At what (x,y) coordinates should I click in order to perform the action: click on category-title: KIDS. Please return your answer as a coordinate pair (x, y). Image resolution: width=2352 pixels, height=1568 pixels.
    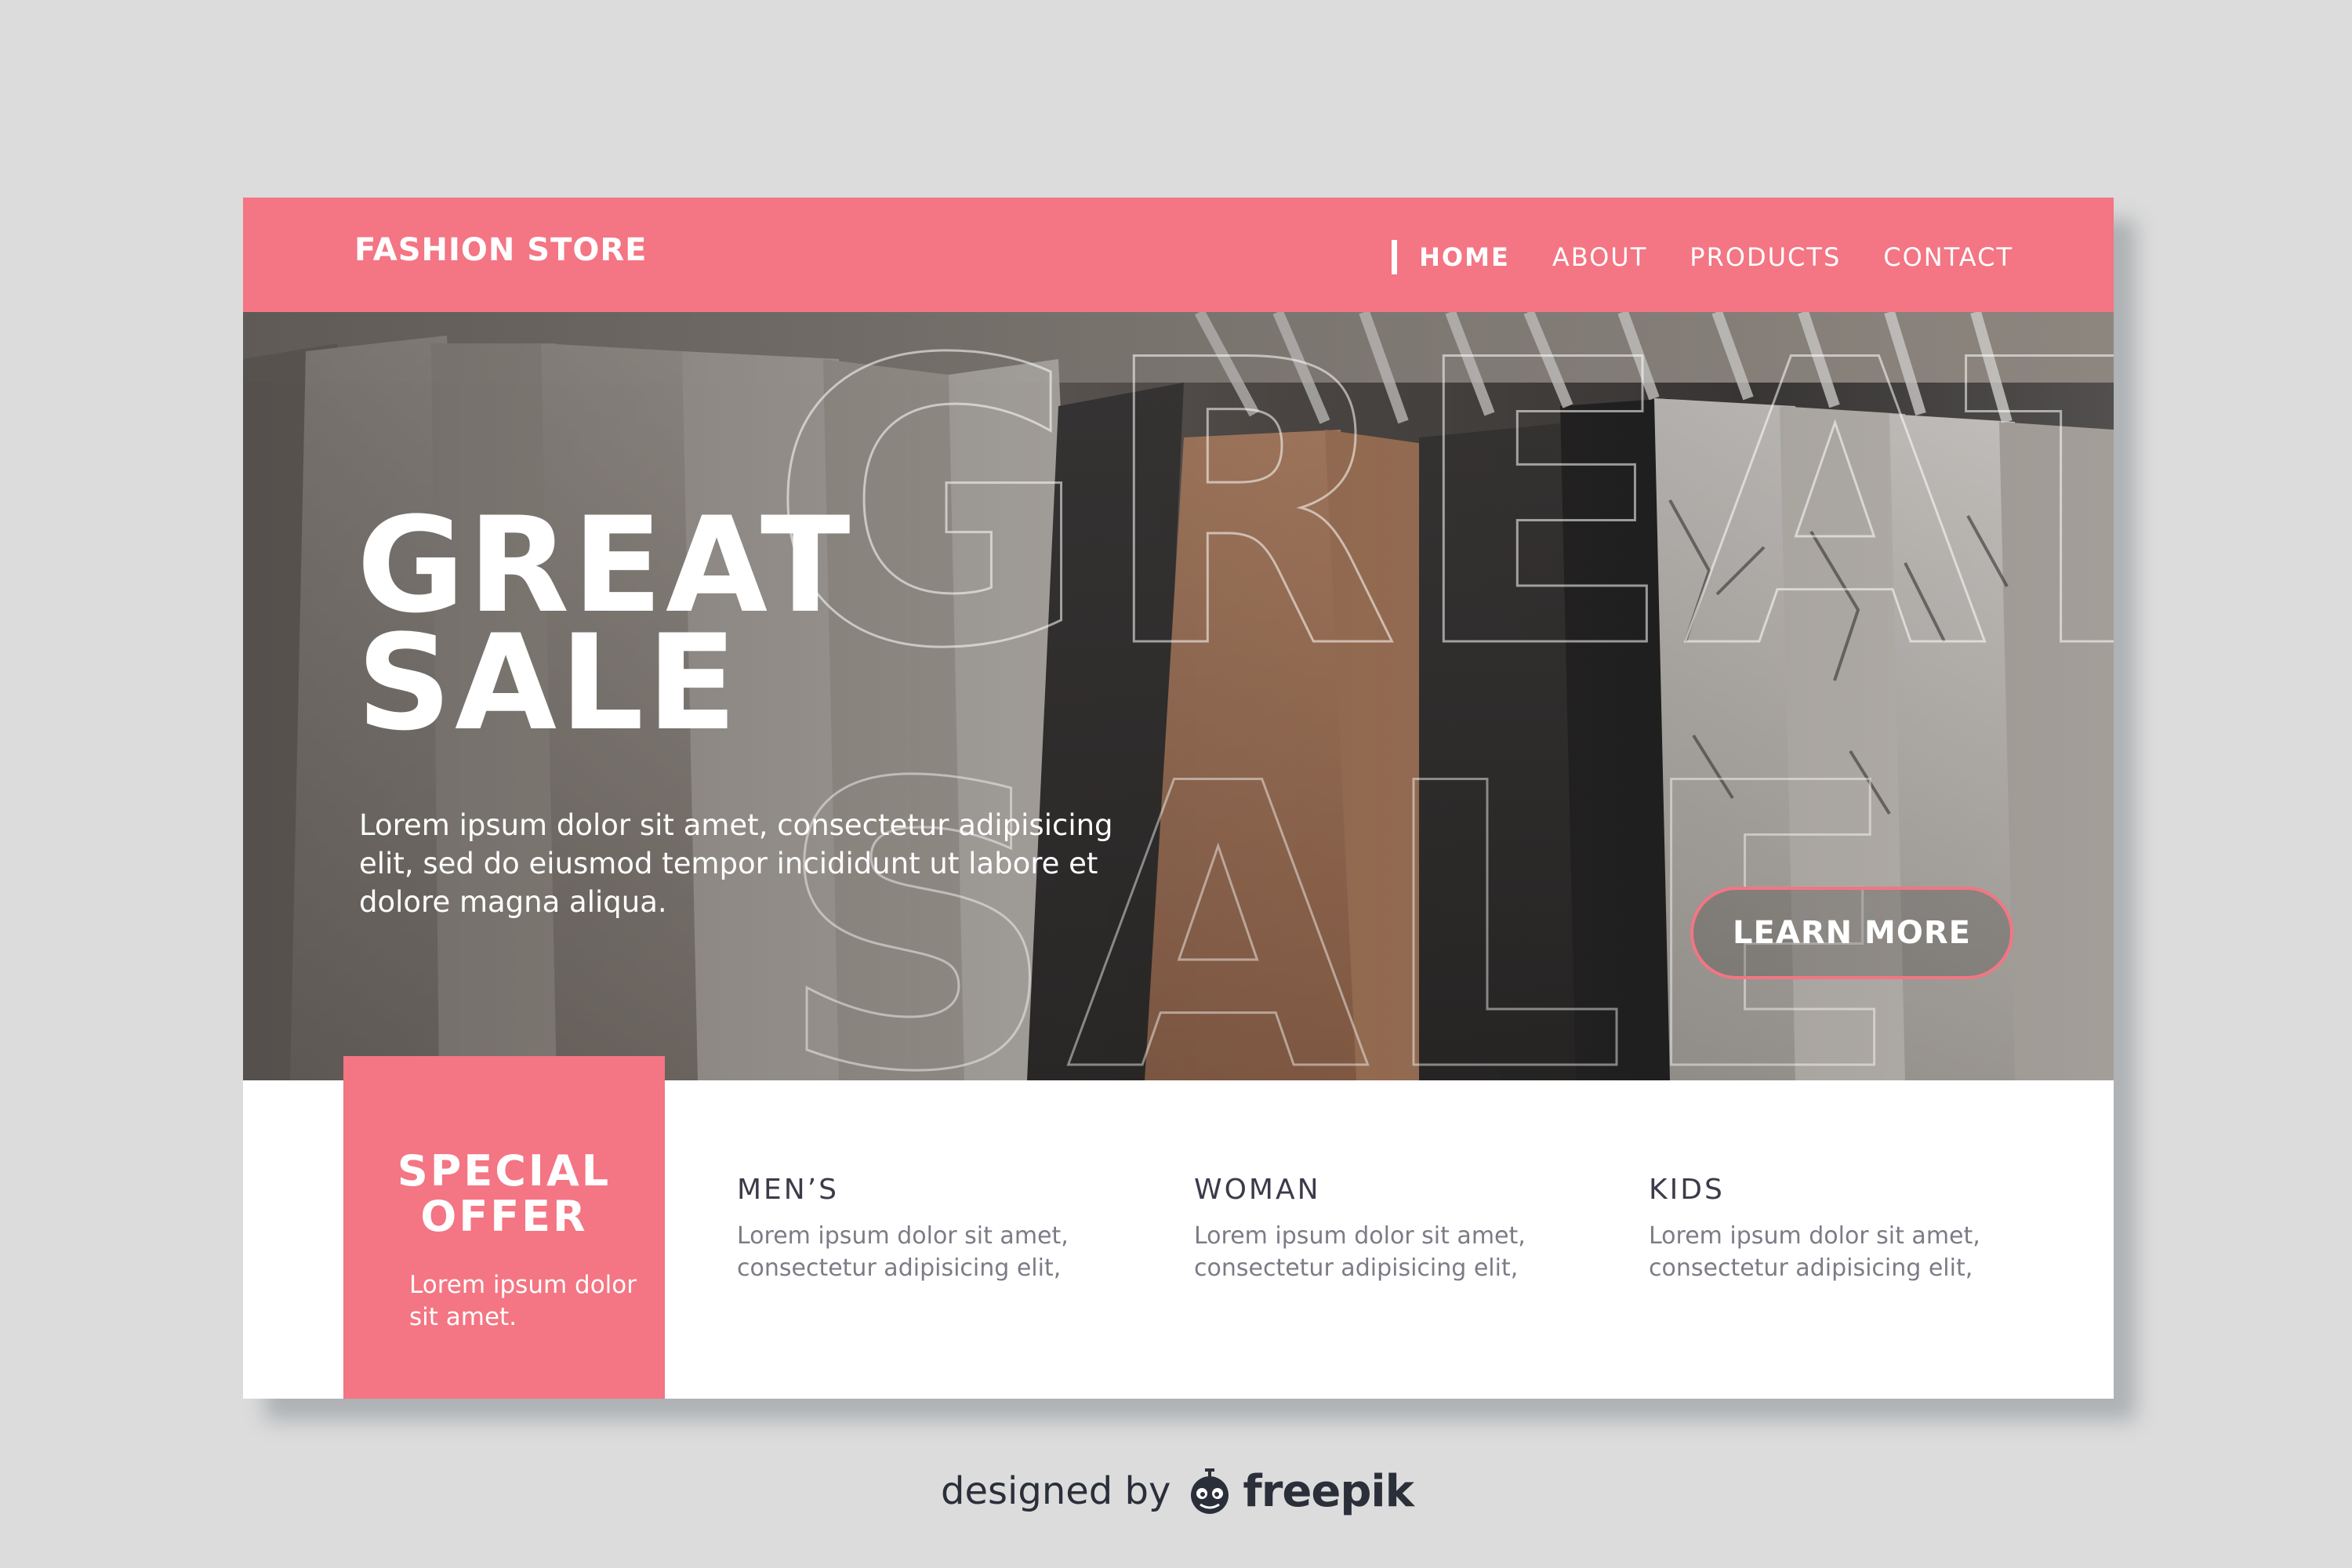
    Looking at the image, I should click on (1853, 1190).